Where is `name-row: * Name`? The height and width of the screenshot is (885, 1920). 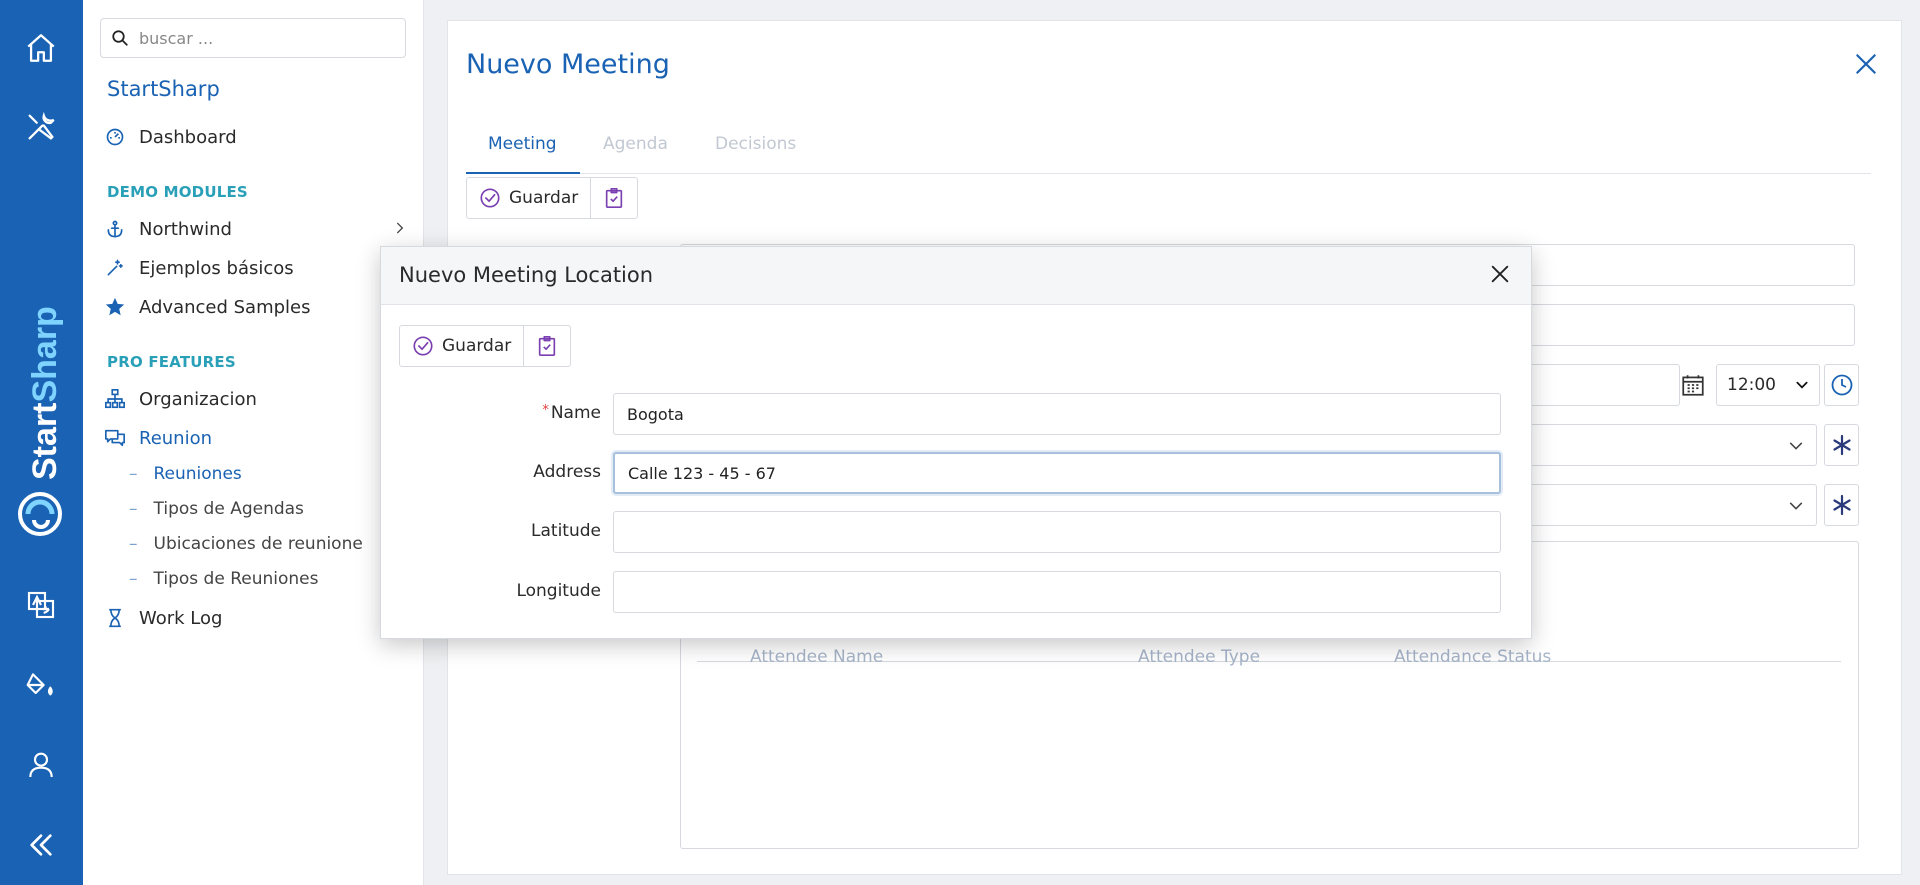
name-row: * Name is located at coordinates (956, 414).